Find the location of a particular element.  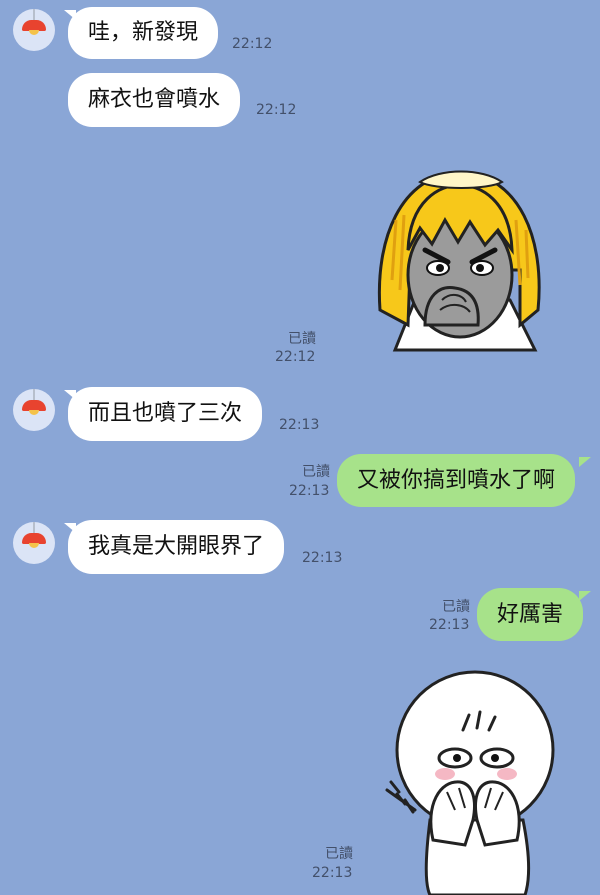

message-text: 又被你搞到噴水了啊 is located at coordinates (456, 480).